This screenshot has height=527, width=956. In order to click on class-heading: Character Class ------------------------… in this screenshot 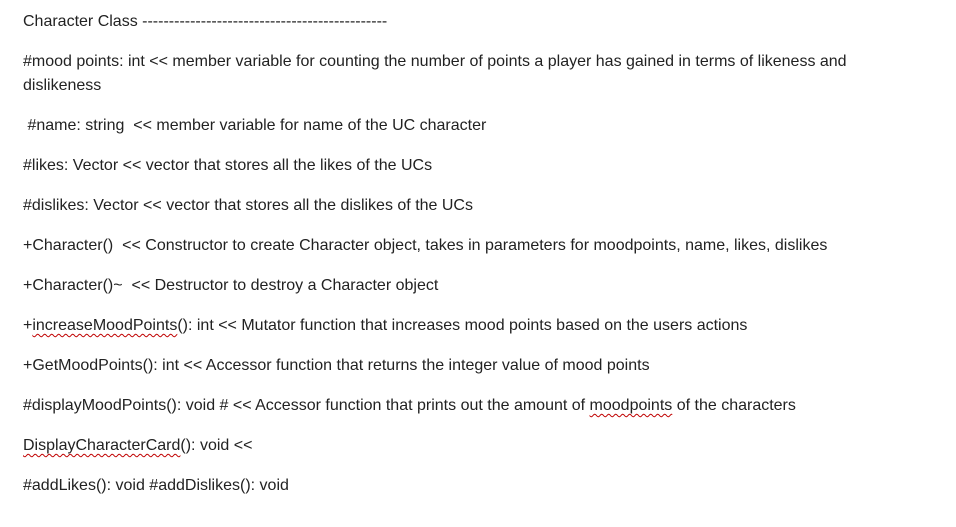, I will do `click(205, 21)`.